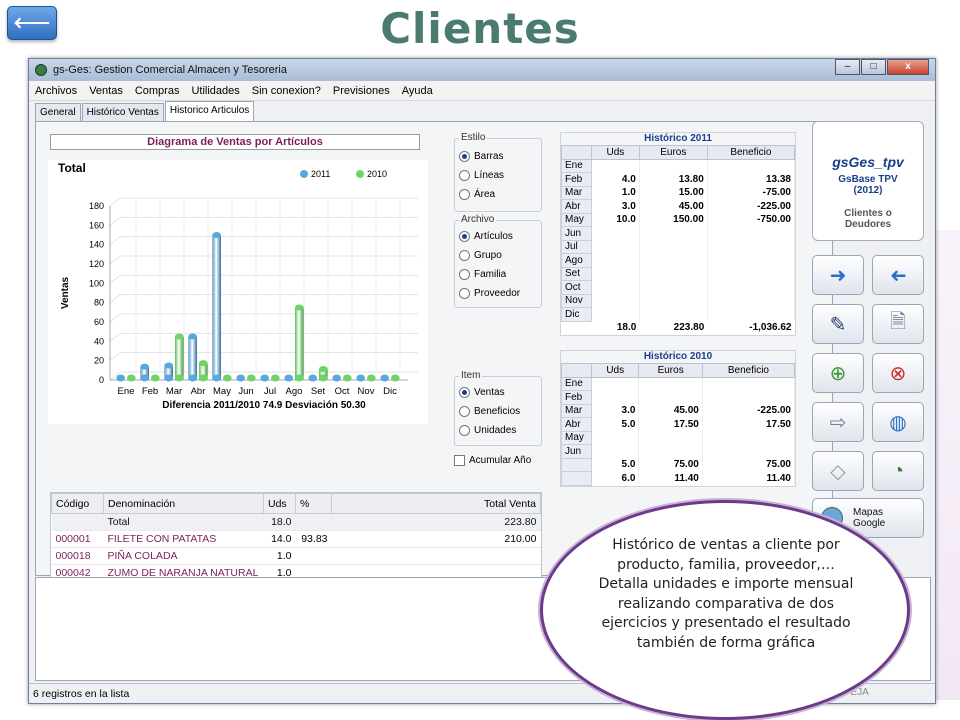 The height and width of the screenshot is (720, 960). I want to click on col-pct: %, so click(313, 503).